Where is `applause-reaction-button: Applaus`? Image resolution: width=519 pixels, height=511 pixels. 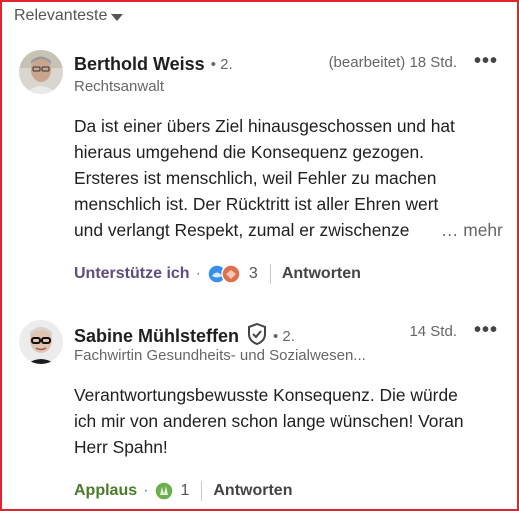
applause-reaction-button: Applaus is located at coordinates (105, 491).